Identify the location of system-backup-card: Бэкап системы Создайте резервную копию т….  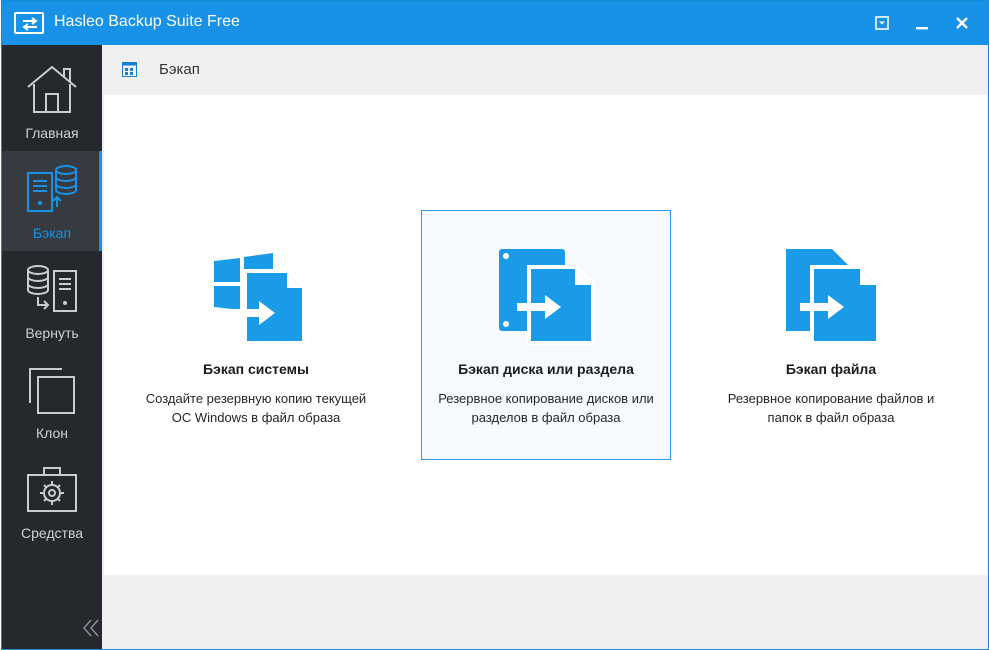
(256, 335).